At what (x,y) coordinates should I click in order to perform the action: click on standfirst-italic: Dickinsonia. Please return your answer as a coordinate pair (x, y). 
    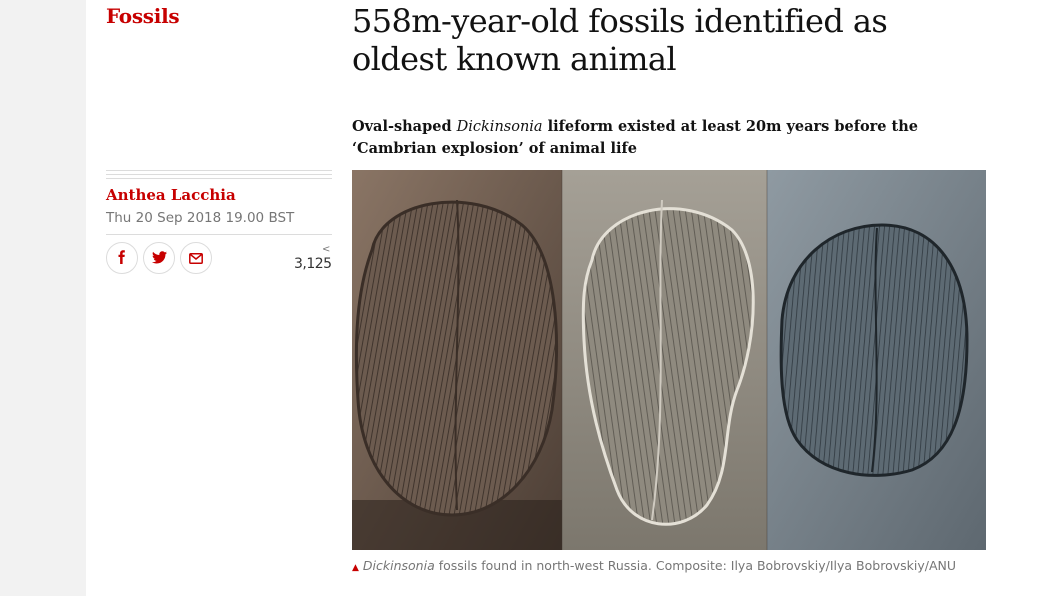
    Looking at the image, I should click on (499, 127).